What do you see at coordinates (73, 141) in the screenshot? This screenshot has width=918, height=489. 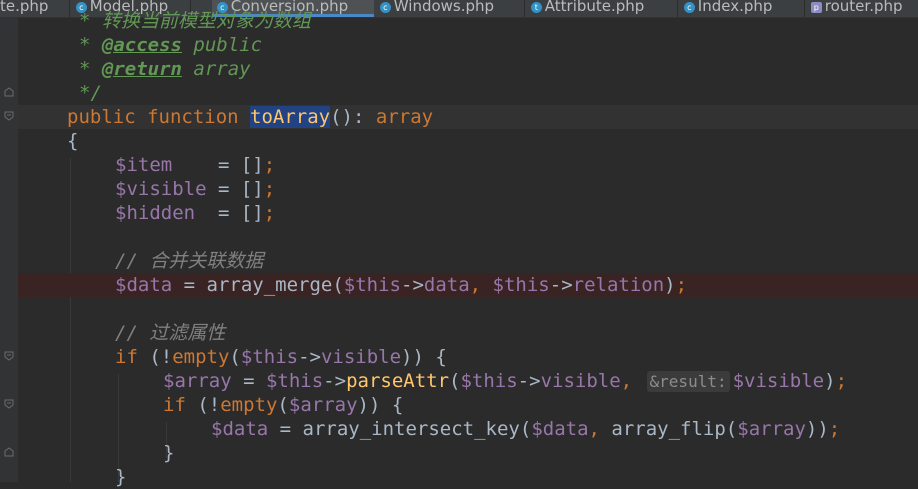 I see `code-line: {` at bounding box center [73, 141].